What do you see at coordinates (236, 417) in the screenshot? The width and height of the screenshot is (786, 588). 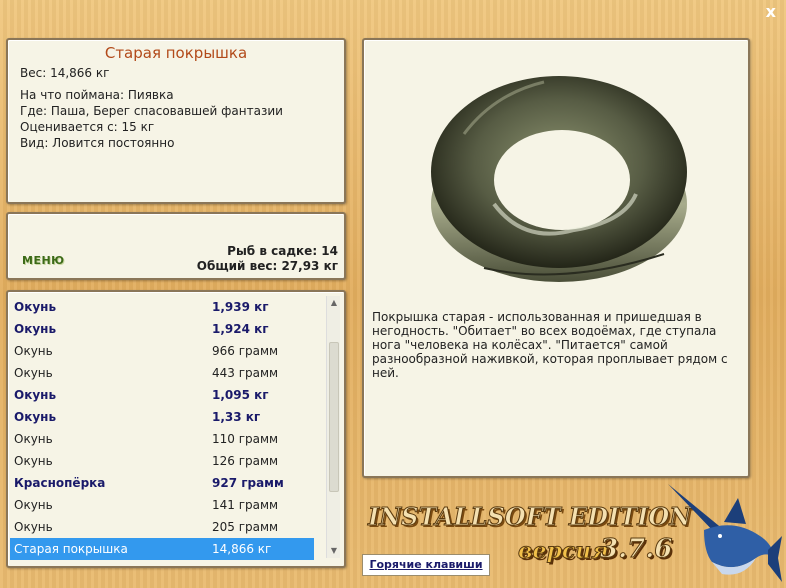 I see `catch-weight: 1,33 кг` at bounding box center [236, 417].